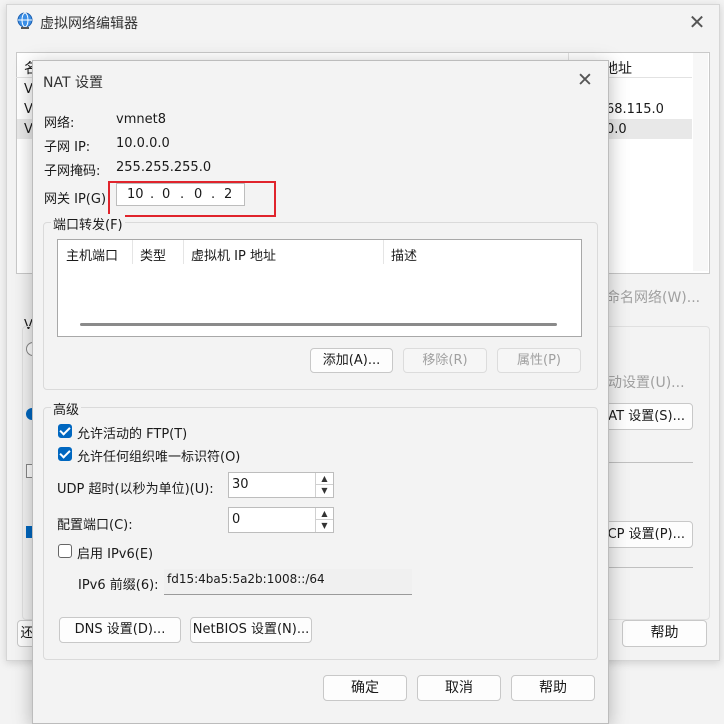  I want to click on allow-ftp-checkbox, so click(65, 431).